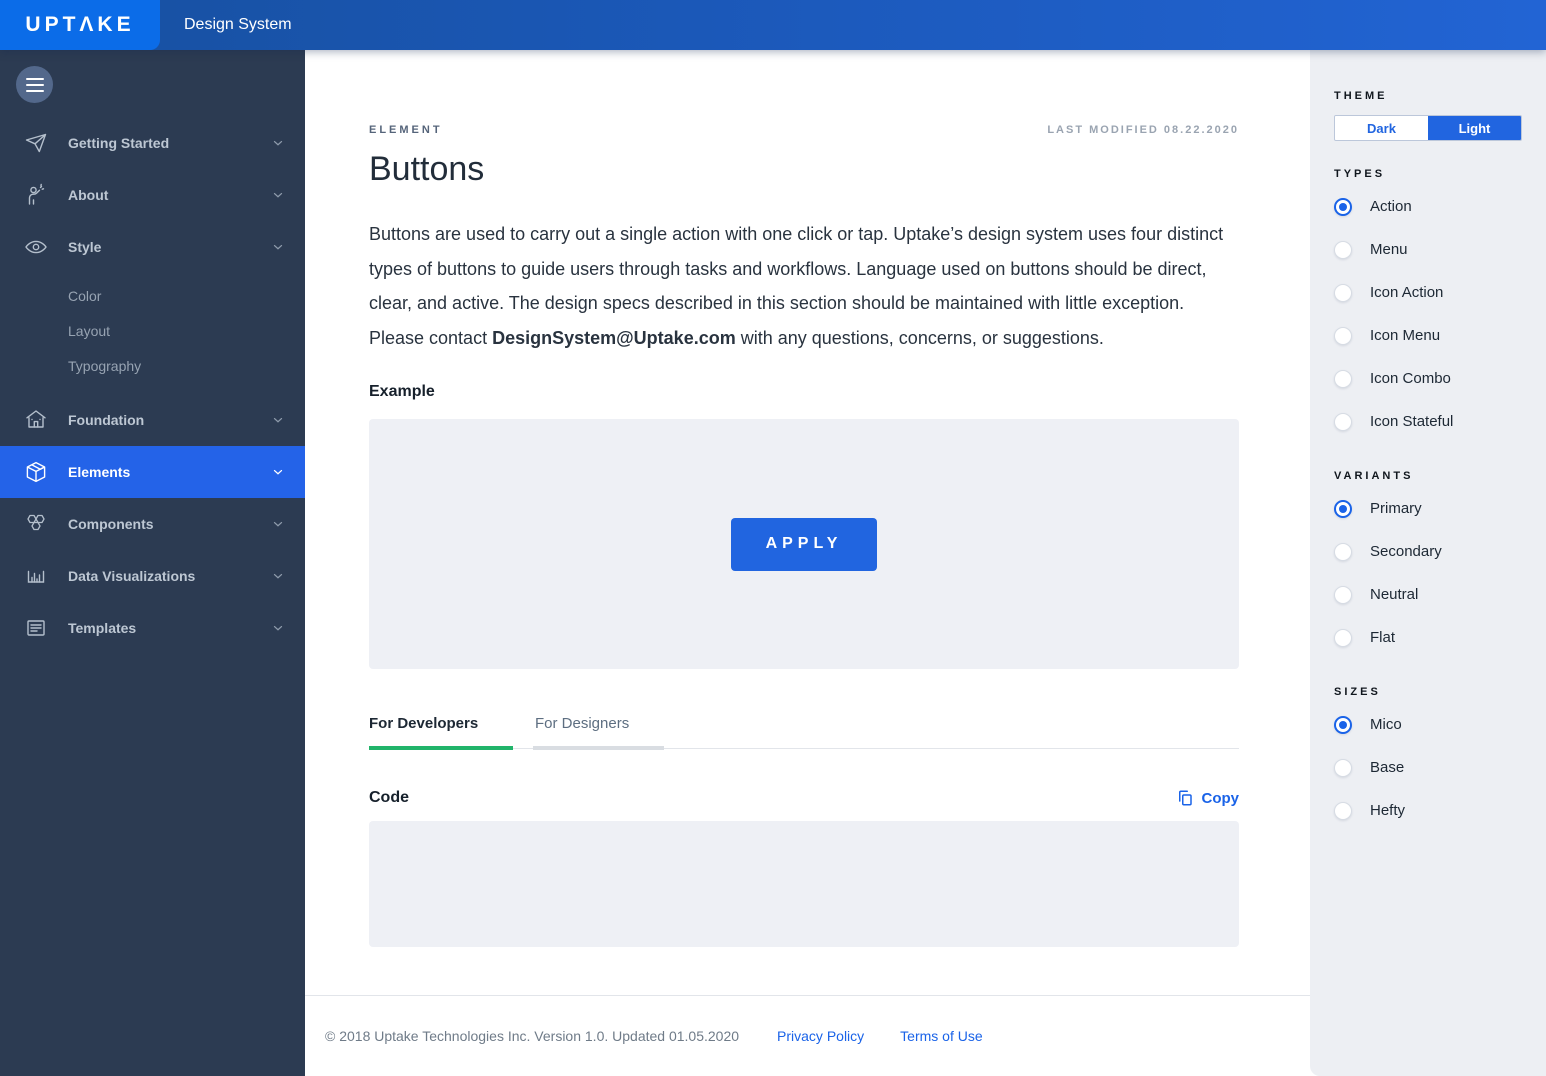 The width and height of the screenshot is (1546, 1076). I want to click on last-modified-label: LAST MODIFIED 08.22.2020, so click(1143, 130).